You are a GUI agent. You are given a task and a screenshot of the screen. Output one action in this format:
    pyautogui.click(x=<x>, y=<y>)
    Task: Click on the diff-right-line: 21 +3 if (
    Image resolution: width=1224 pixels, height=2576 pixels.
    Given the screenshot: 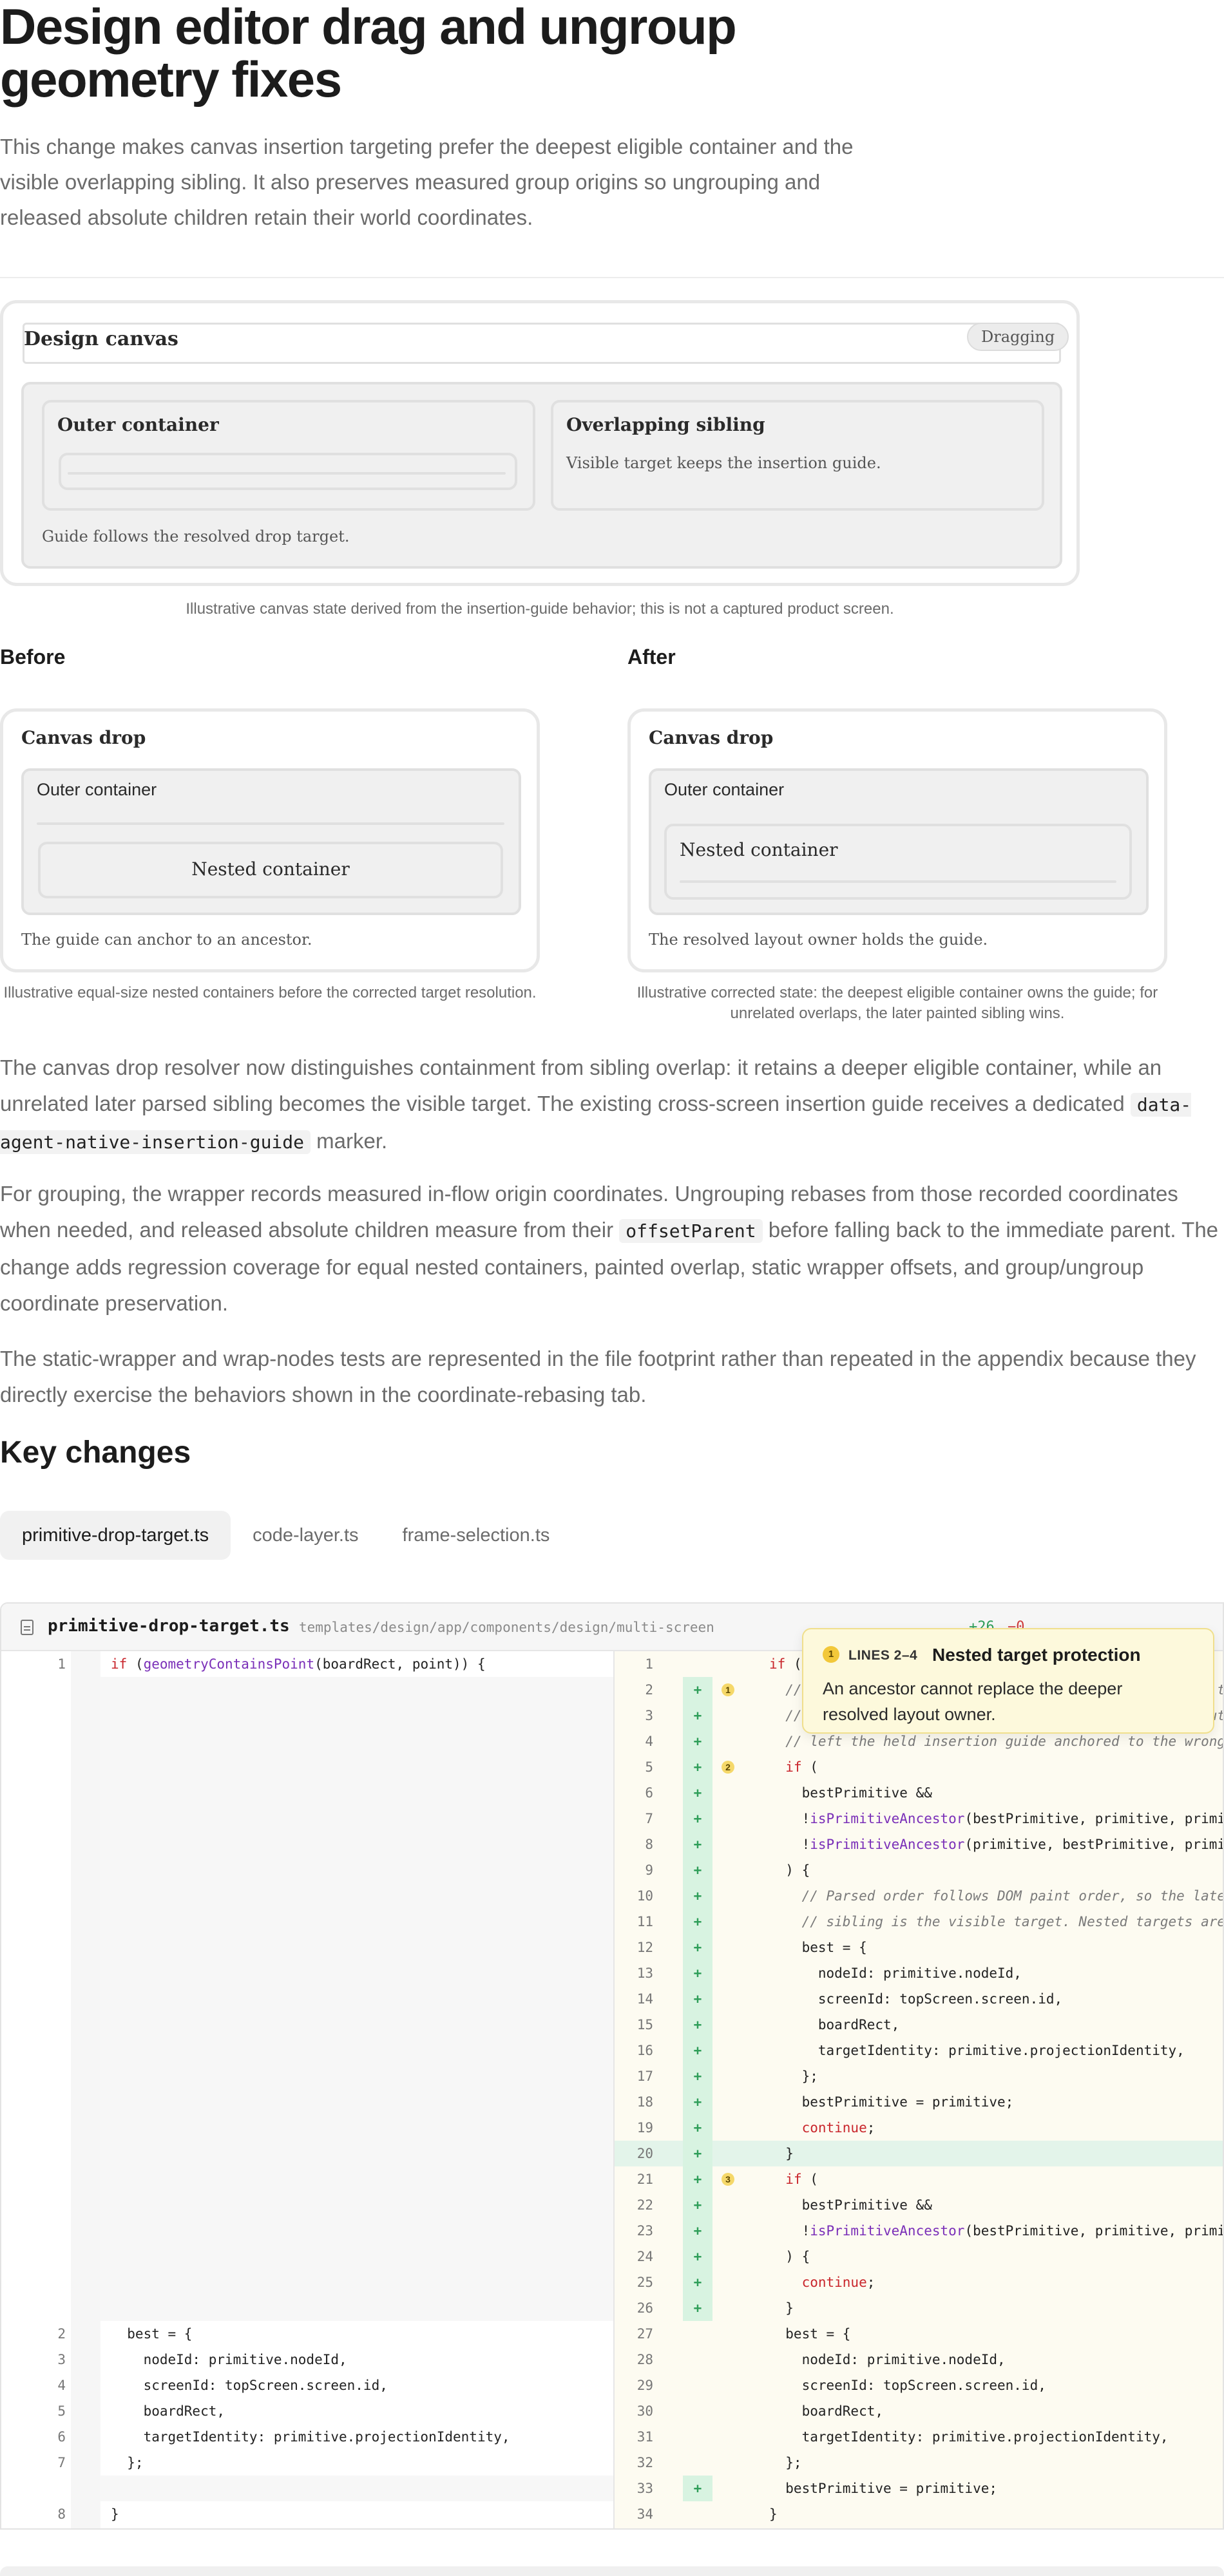 What is the action you would take?
    pyautogui.click(x=919, y=2179)
    